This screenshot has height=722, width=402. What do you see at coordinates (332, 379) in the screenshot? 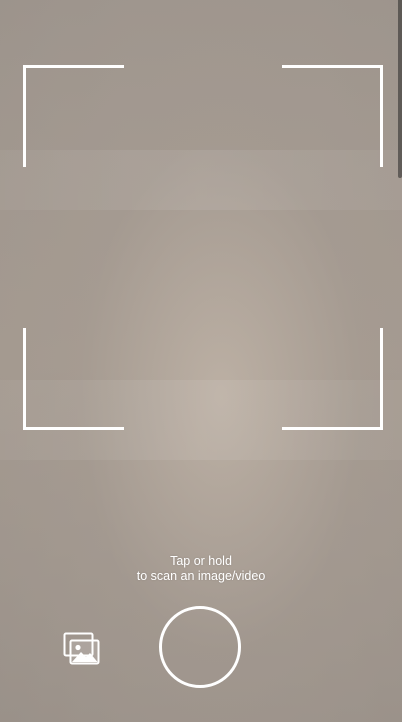
I see `scan-frame-corner-bottom-right` at bounding box center [332, 379].